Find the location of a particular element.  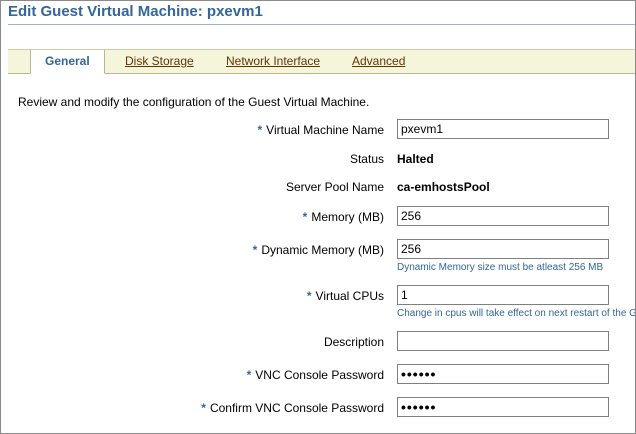

dynamic-memory-label-text: Dynamic Memory (MB) is located at coordinates (322, 250).